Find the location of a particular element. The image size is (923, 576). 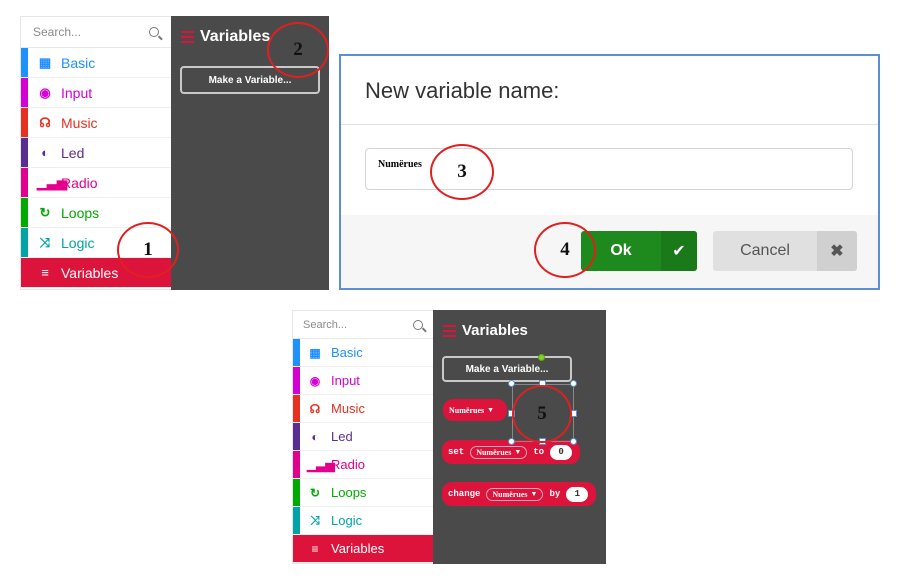

category-loops: ↻ Loops is located at coordinates (363, 493).